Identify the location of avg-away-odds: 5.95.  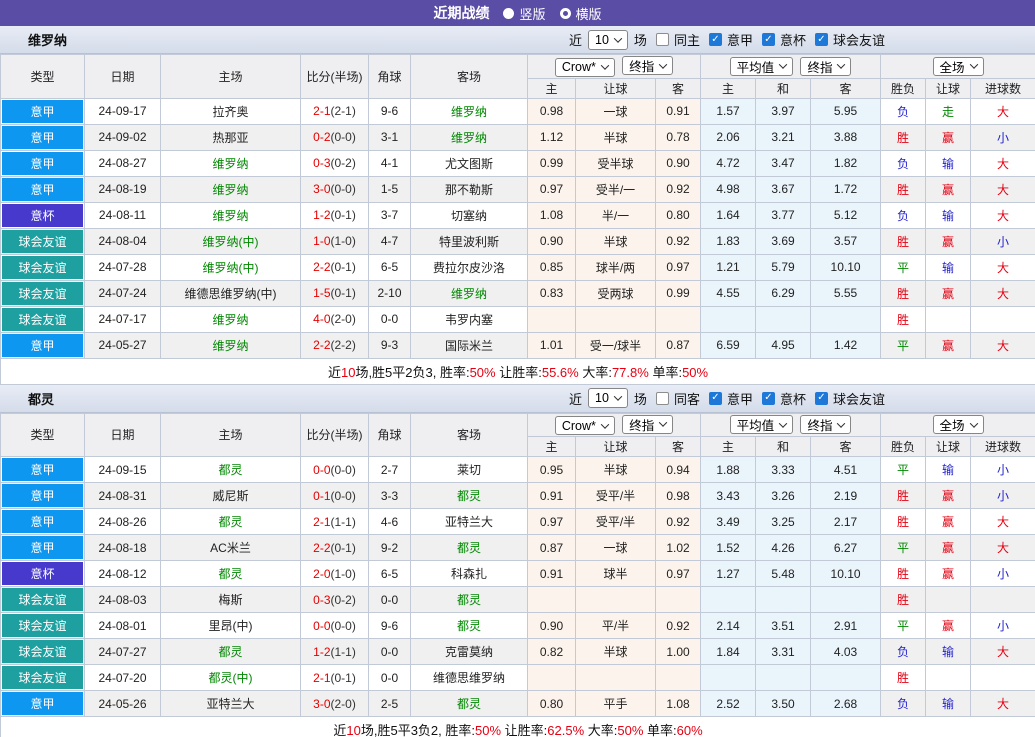
(846, 111).